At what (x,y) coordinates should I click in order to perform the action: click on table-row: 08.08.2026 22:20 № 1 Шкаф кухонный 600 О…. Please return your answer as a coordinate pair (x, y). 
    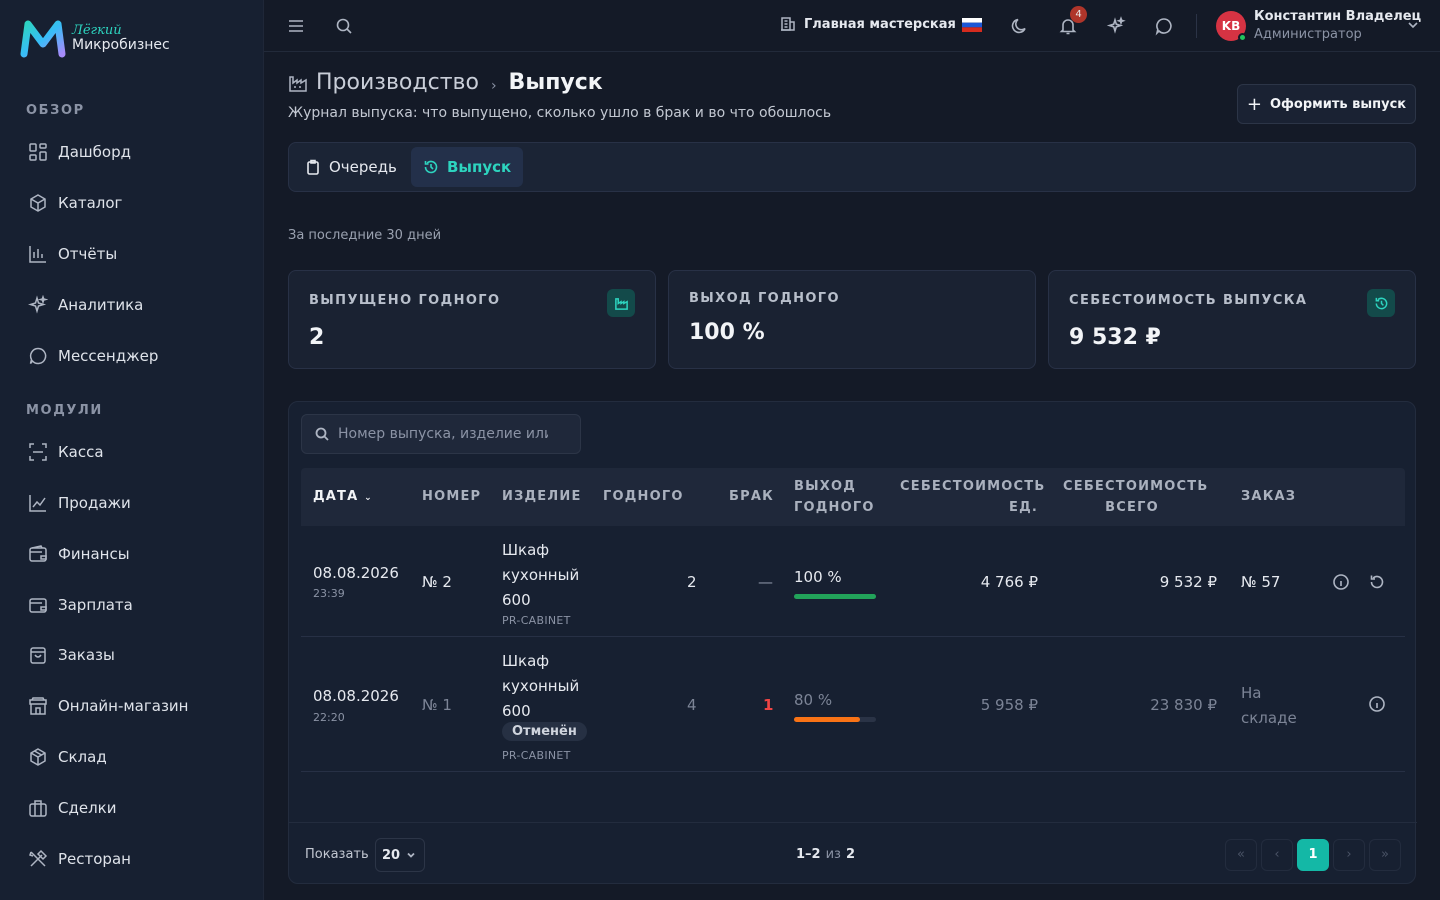
    Looking at the image, I should click on (853, 704).